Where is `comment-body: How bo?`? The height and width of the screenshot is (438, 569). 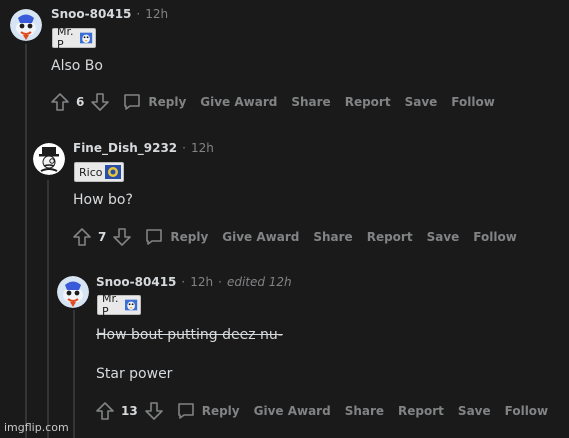
comment-body: How bo? is located at coordinates (103, 200).